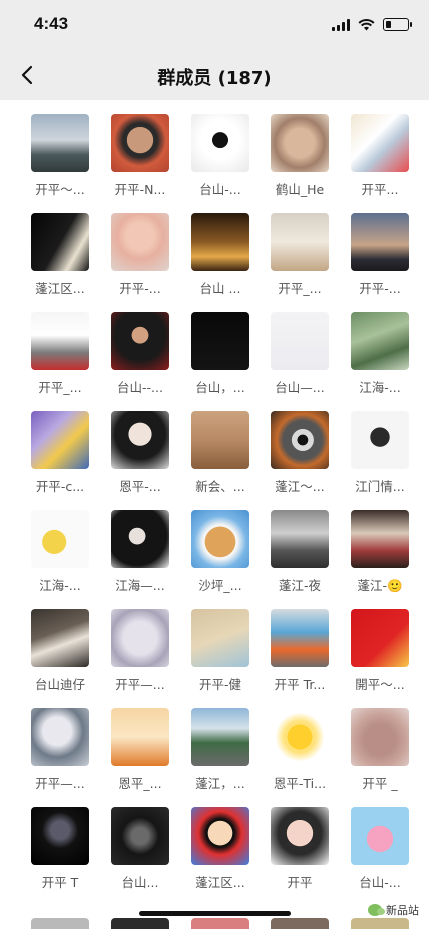 The image size is (429, 929). I want to click on member-name: 开平, so click(300, 882).